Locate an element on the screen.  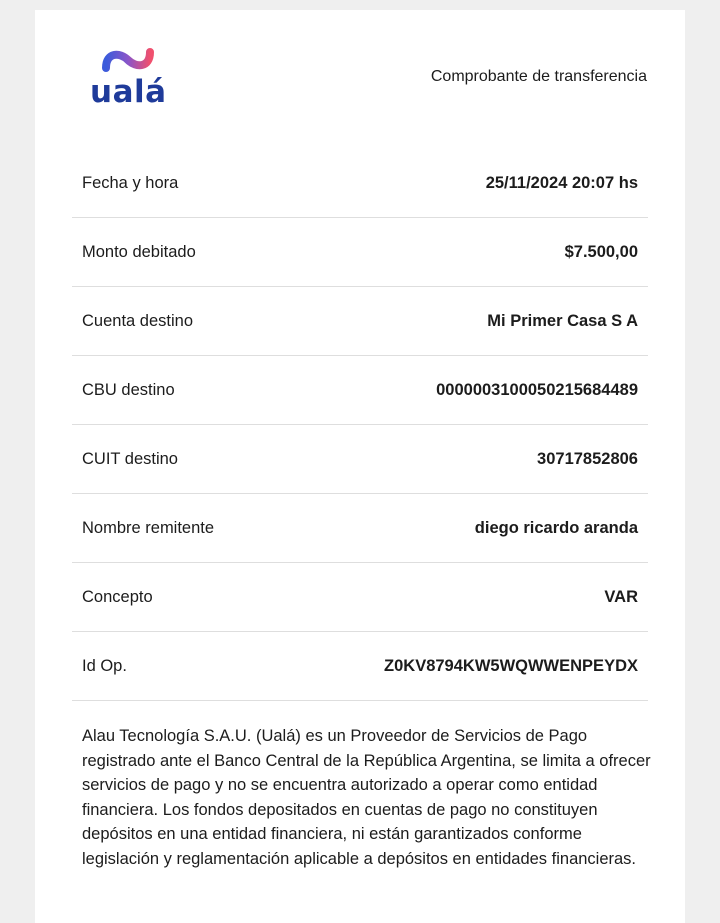
field-value: VAR is located at coordinates (621, 596).